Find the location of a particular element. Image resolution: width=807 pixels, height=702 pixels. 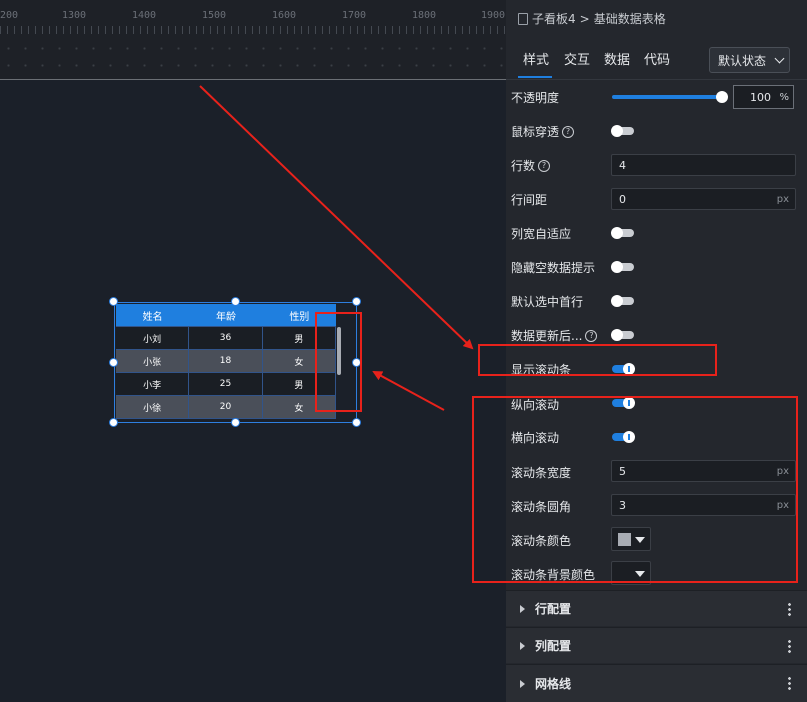

panel-tabs: 样式 交互 数据 代码 默认状态 is located at coordinates (656, 60).